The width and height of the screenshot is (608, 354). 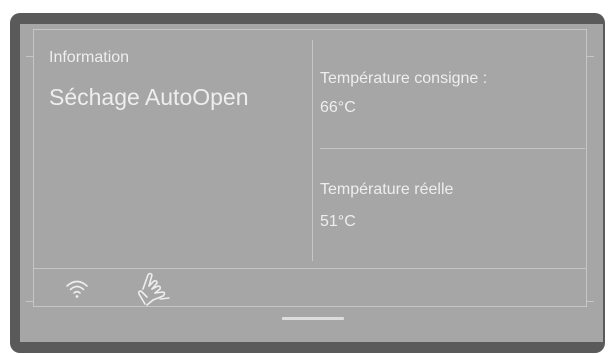 I want to click on actual-temperature-label: Température réelle, so click(x=387, y=189).